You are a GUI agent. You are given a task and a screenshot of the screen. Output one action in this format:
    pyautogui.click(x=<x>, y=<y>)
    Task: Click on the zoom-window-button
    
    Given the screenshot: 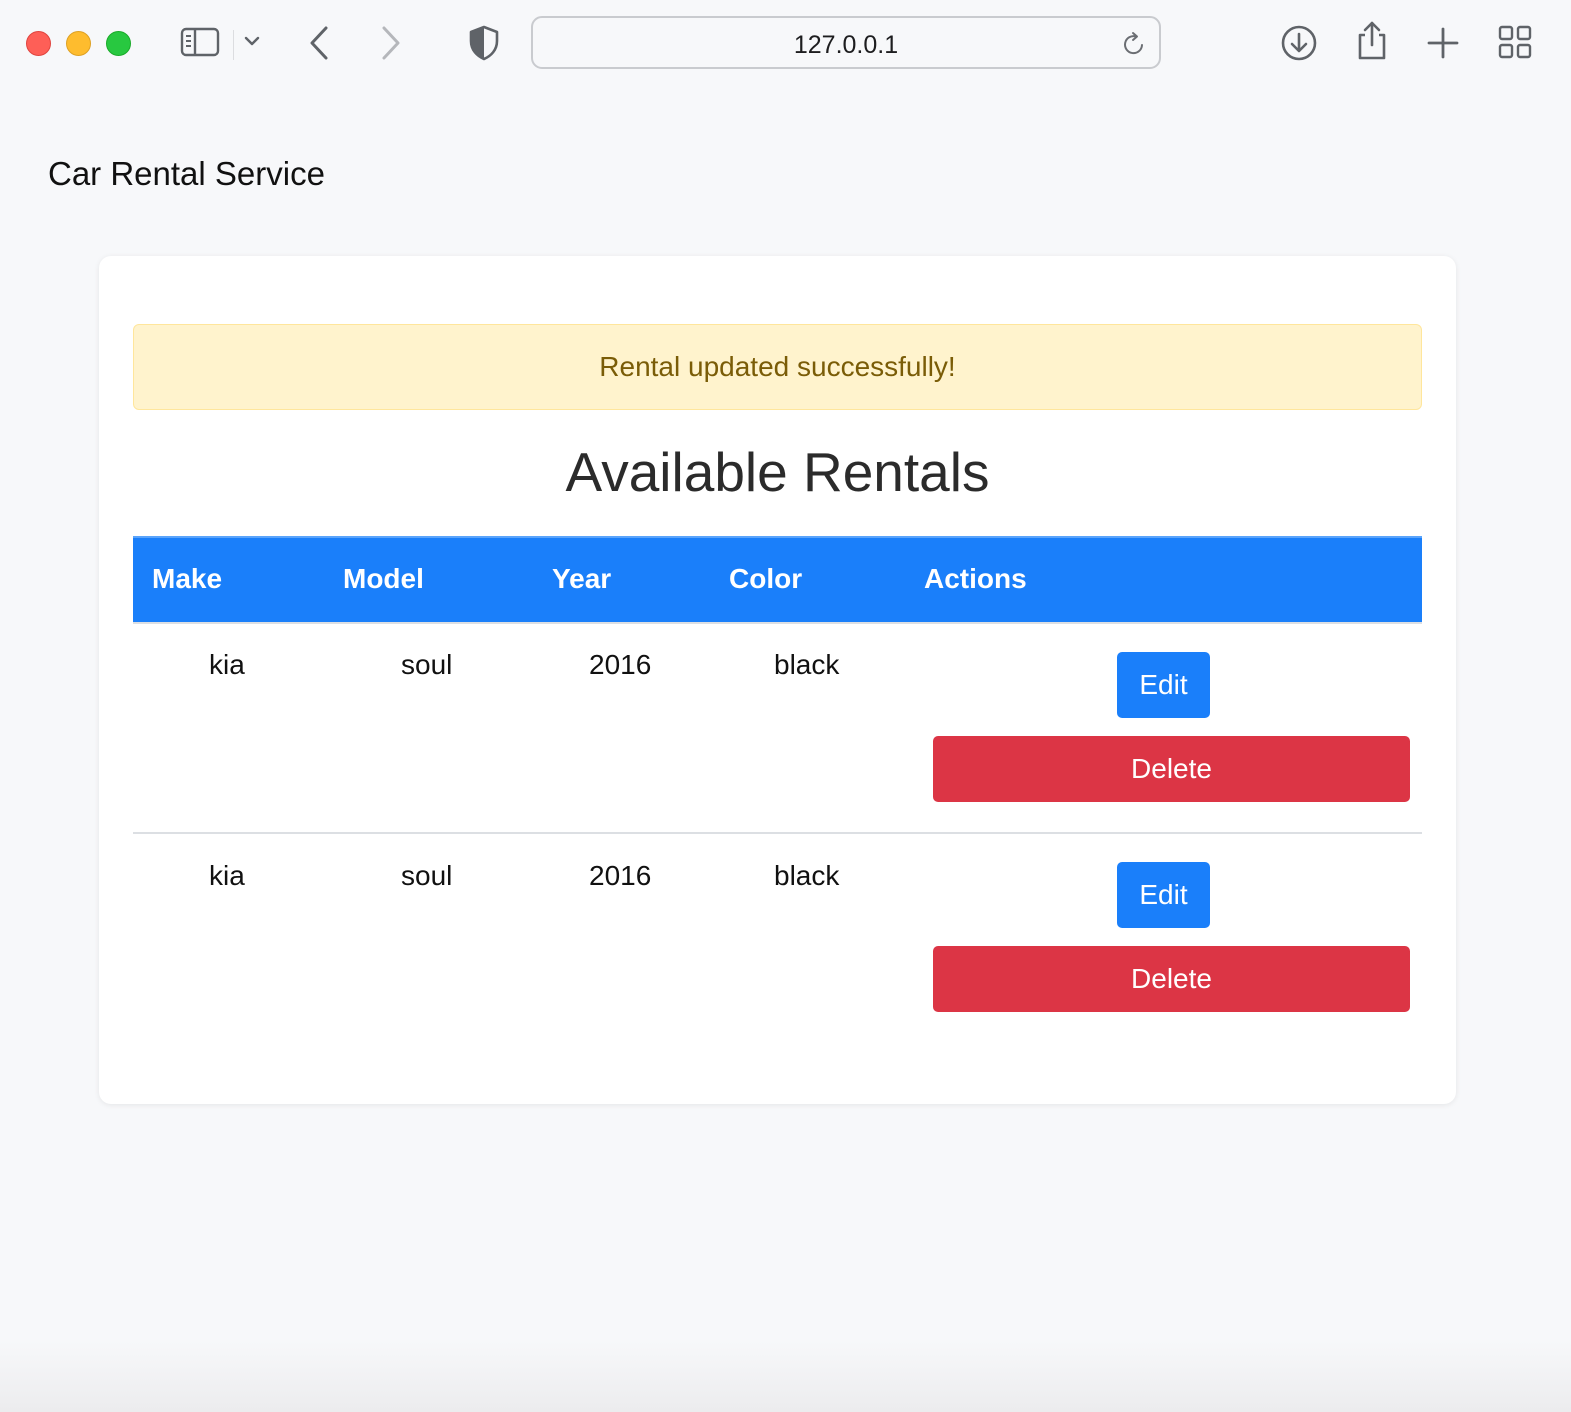 What is the action you would take?
    pyautogui.click(x=118, y=43)
    